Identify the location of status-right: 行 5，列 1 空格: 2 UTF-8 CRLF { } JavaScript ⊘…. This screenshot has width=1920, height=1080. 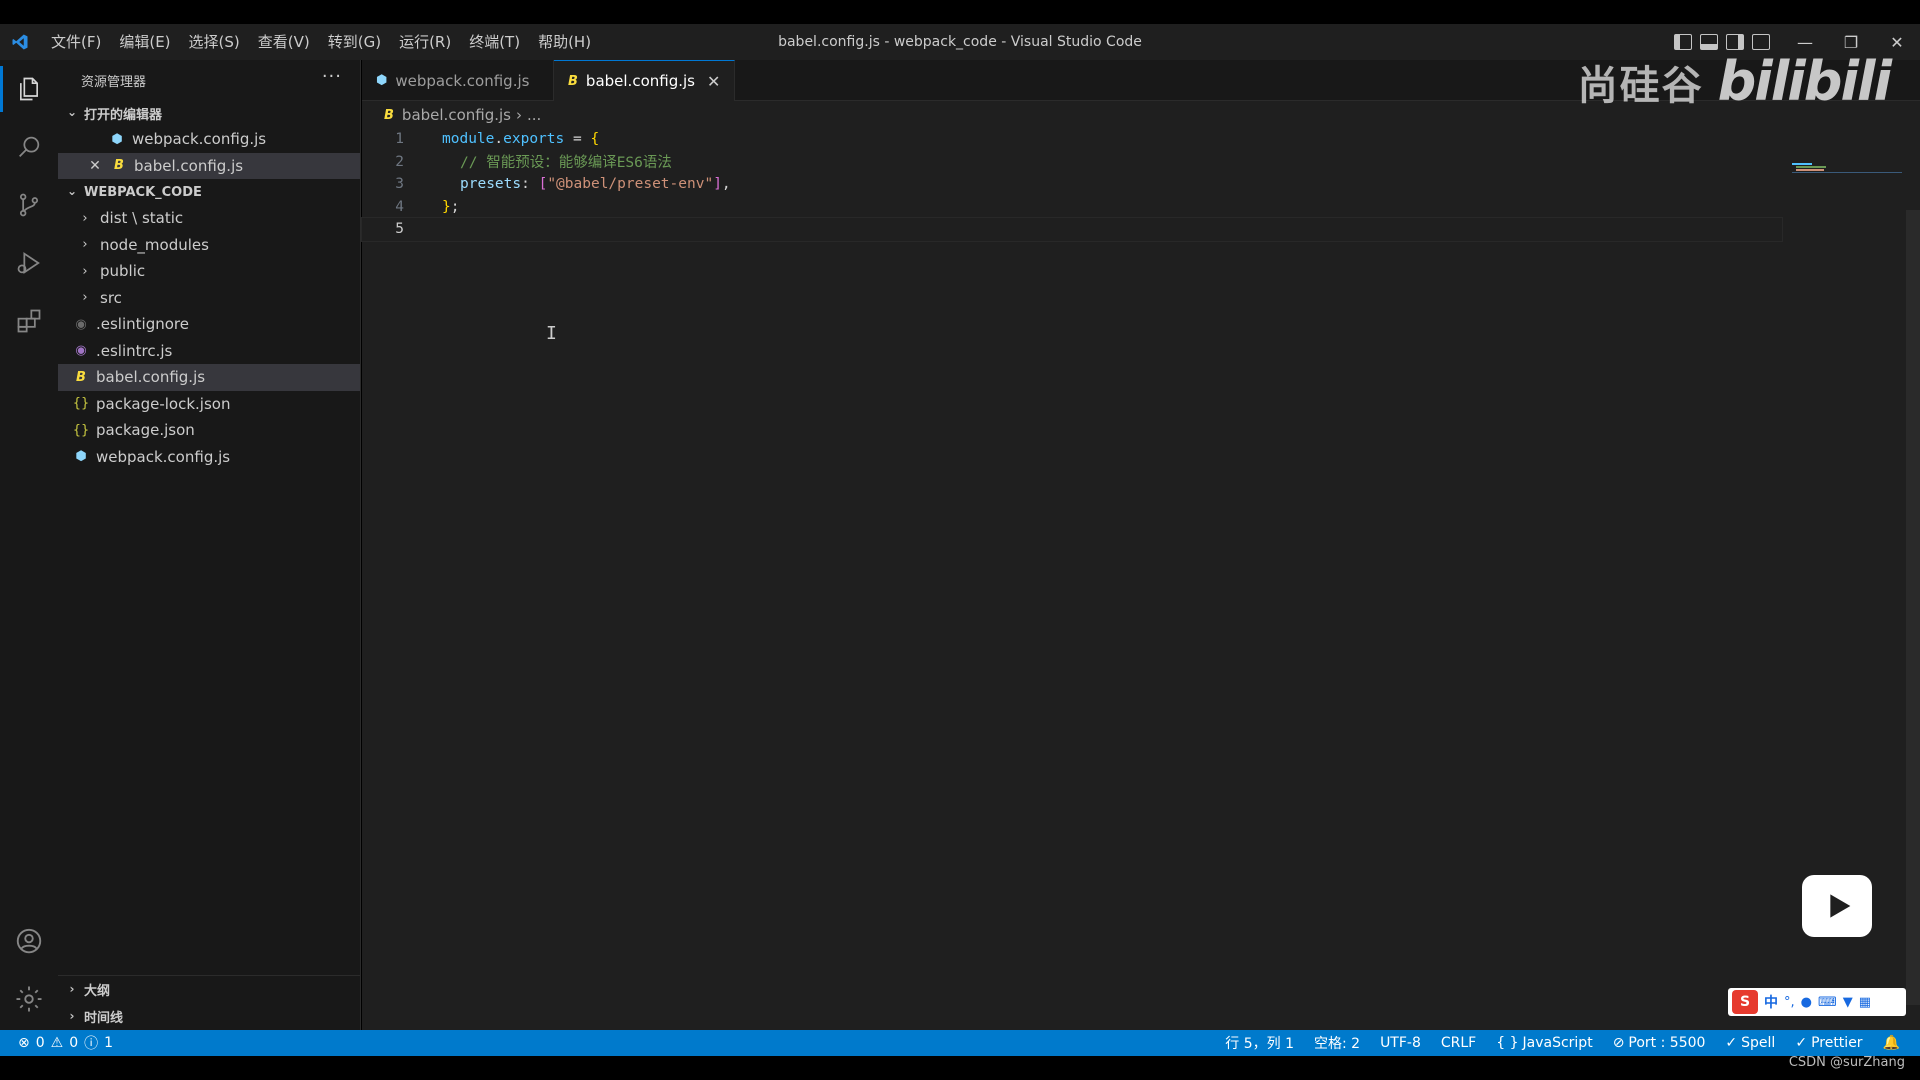
(1562, 1043).